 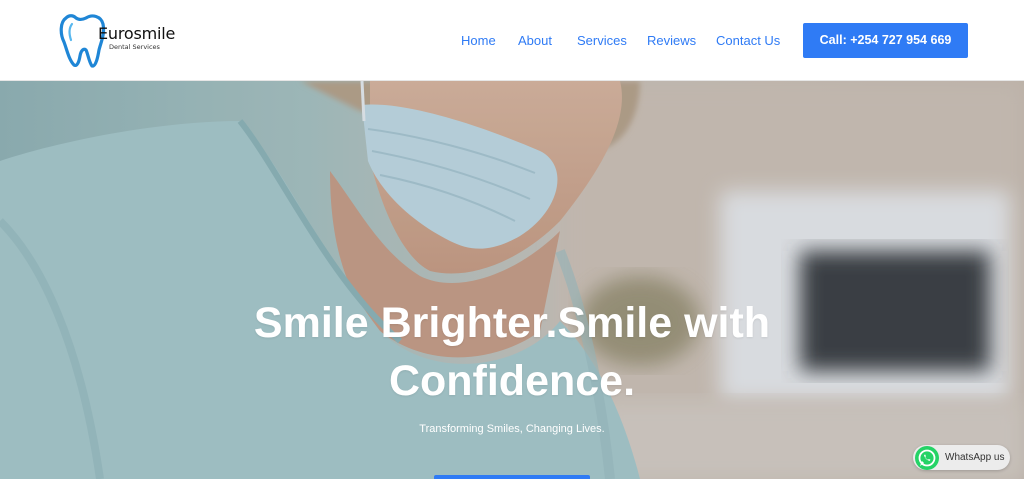 I want to click on whatsapp-label: WhatsApp us, so click(x=975, y=457).